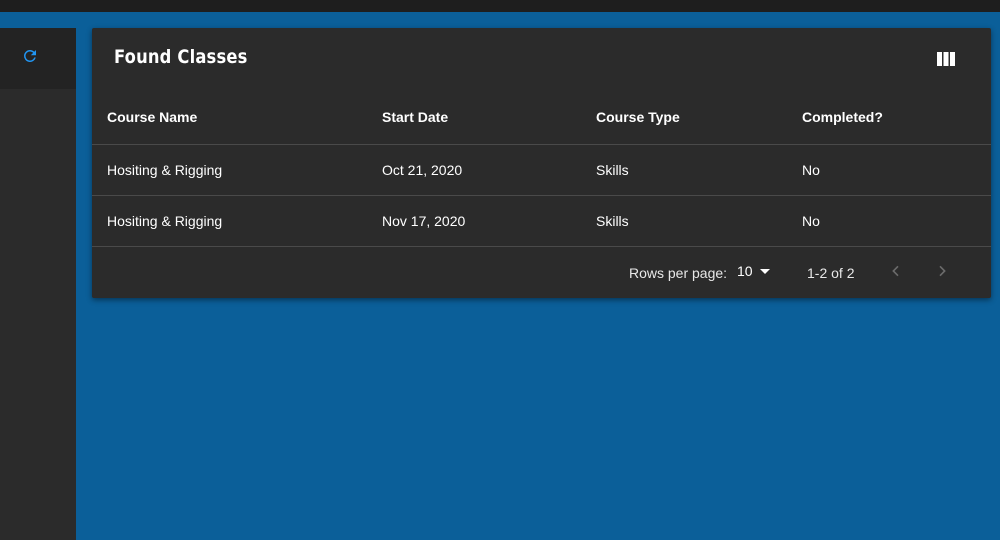 Image resolution: width=1000 pixels, height=540 pixels. I want to click on pagination-range: 1-2 of 2, so click(831, 273).